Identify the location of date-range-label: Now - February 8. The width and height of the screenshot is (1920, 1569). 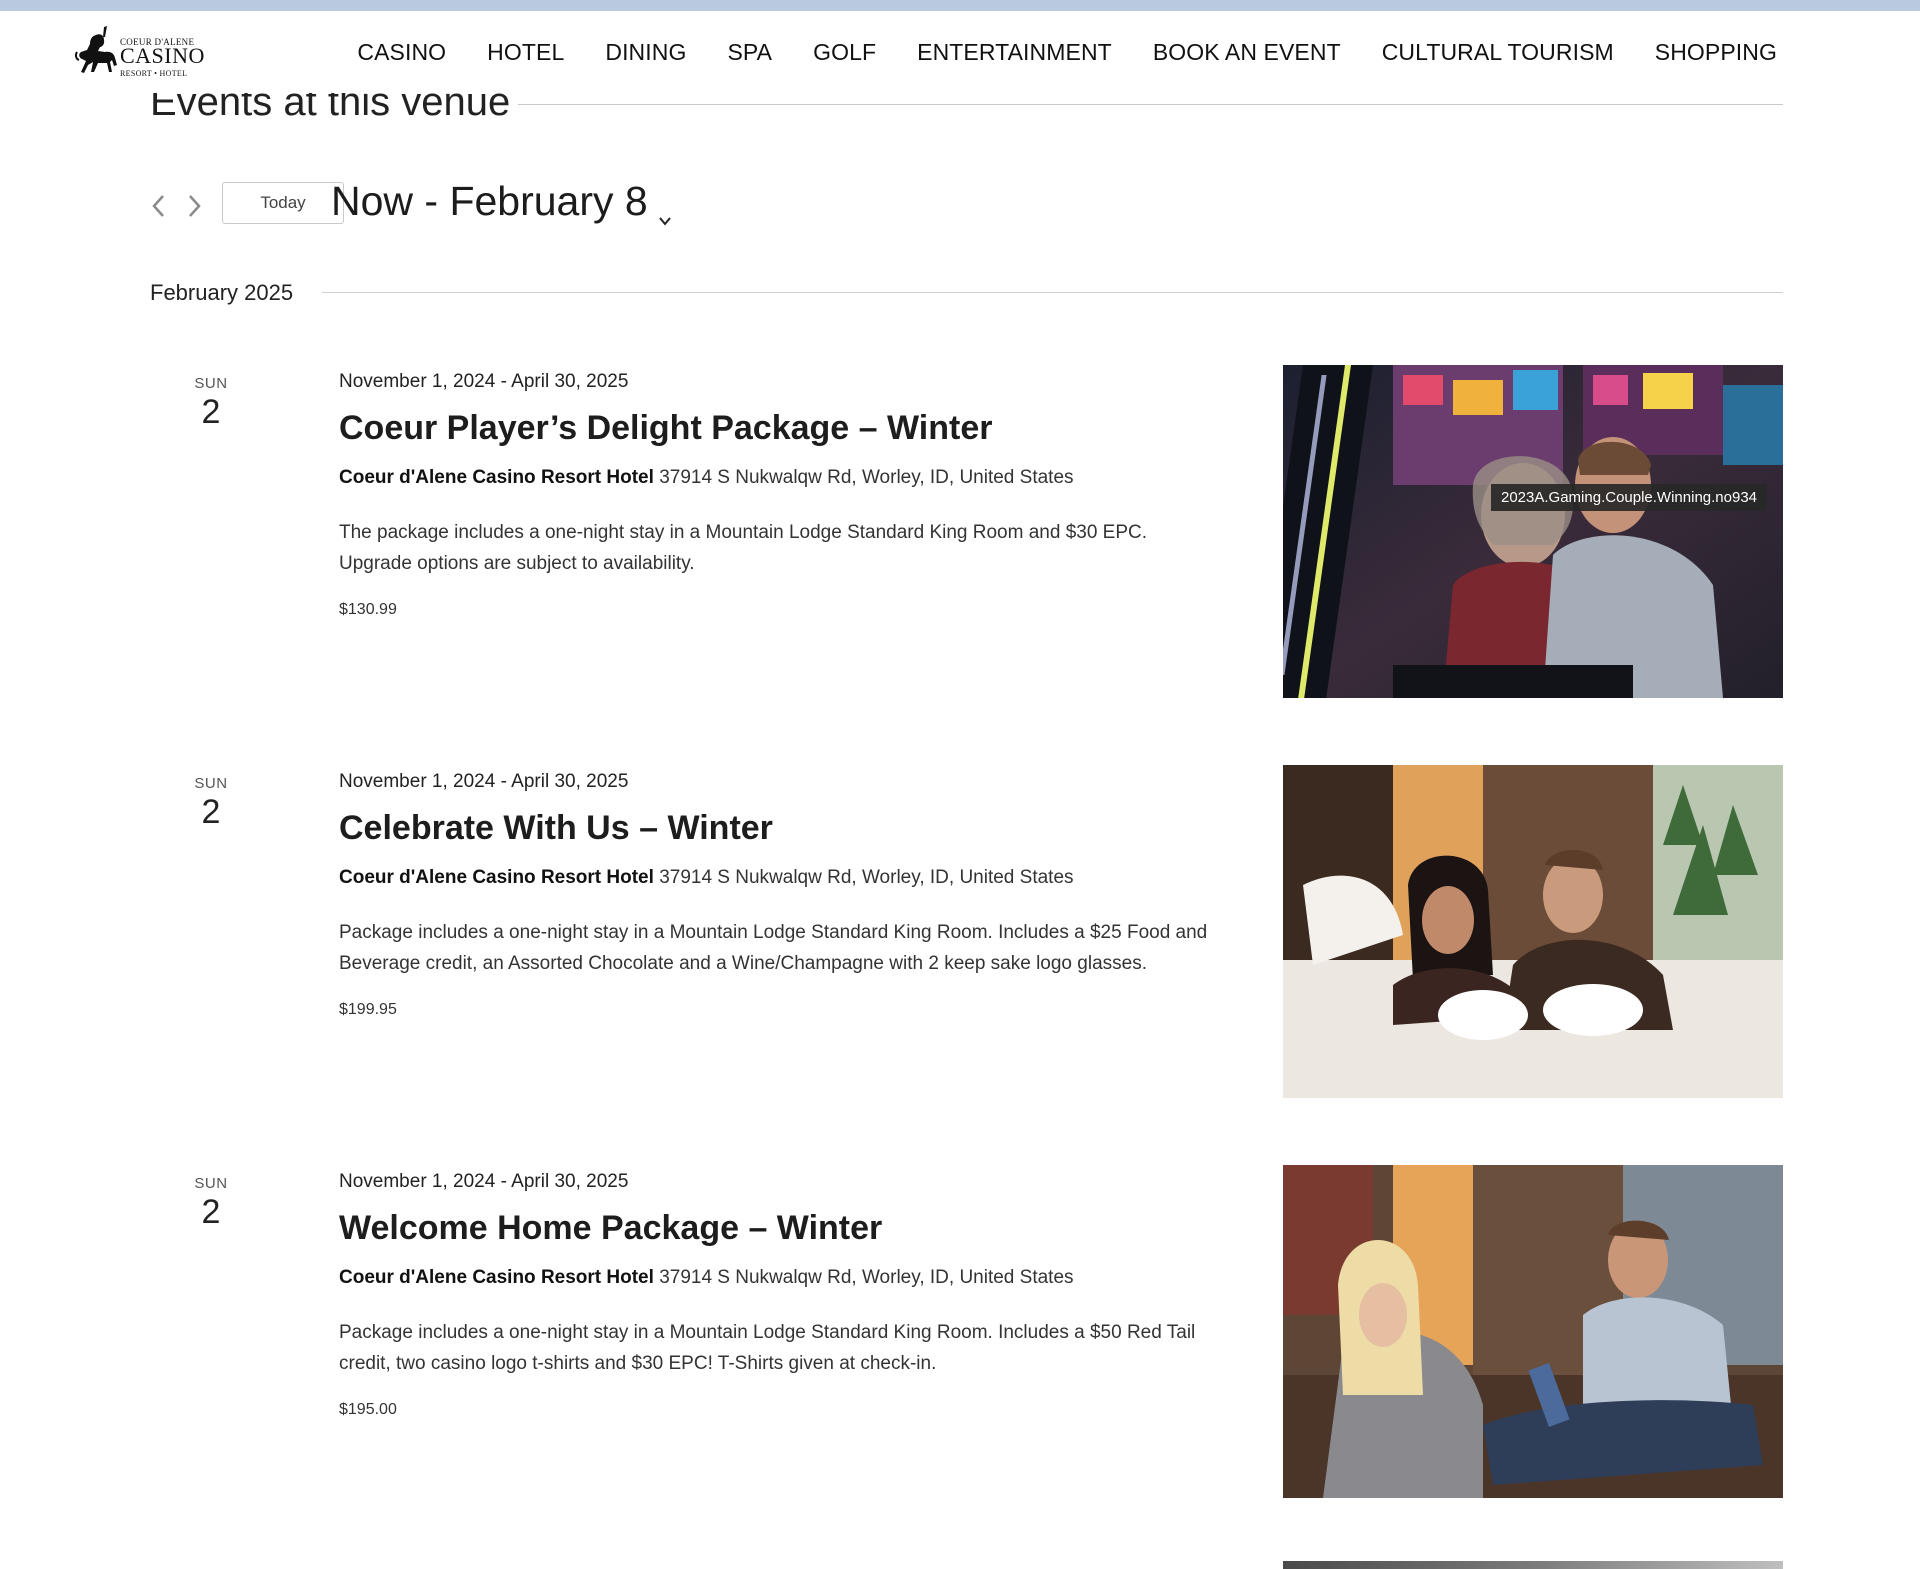
(489, 201).